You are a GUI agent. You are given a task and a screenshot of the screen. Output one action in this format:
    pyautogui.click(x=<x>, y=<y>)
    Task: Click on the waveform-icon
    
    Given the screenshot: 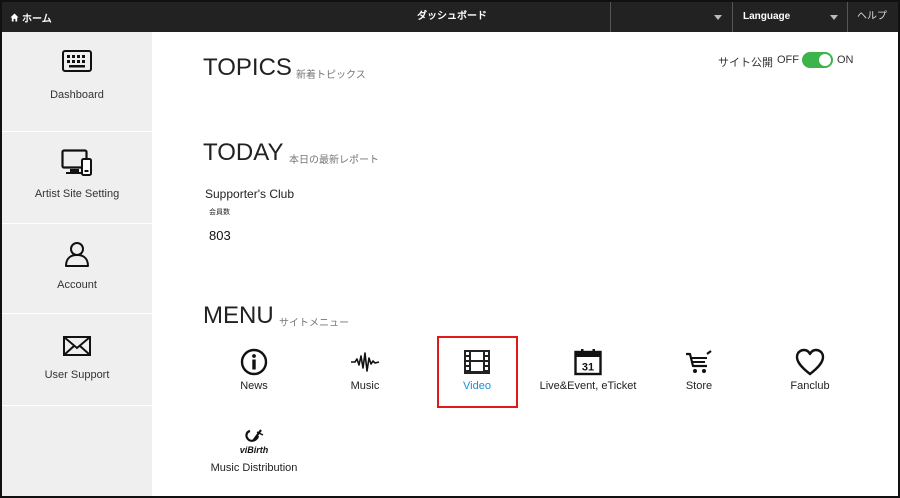 What is the action you would take?
    pyautogui.click(x=365, y=362)
    